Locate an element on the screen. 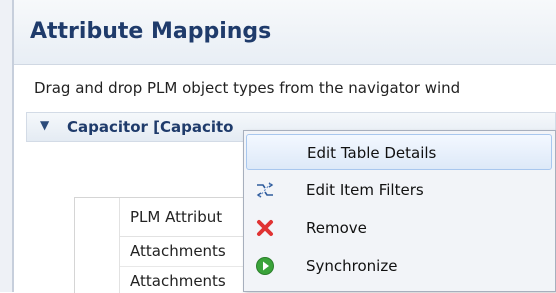  menu-item-edit-item-filters: Edit Item Filters is located at coordinates (399, 190).